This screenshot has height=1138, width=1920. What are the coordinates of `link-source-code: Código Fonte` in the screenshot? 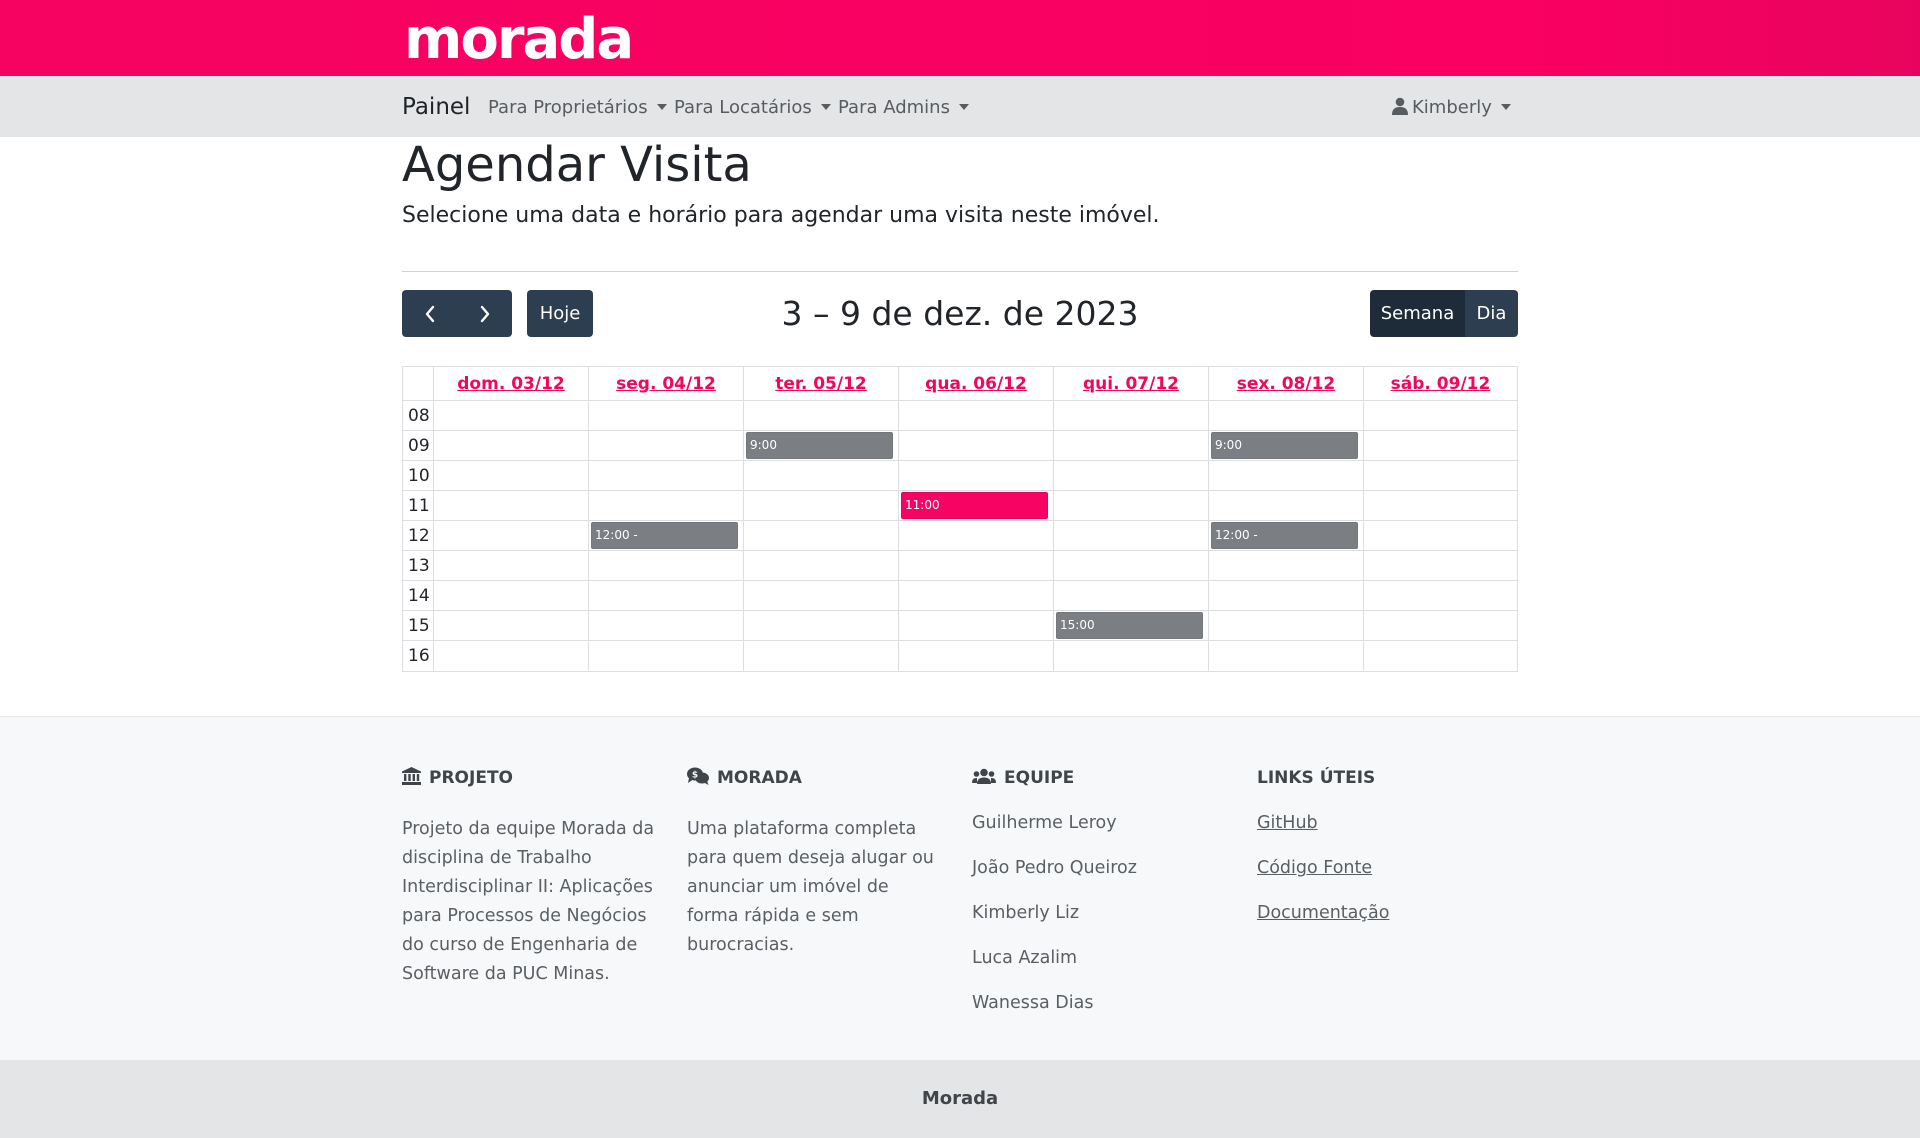 It's located at (1314, 868).